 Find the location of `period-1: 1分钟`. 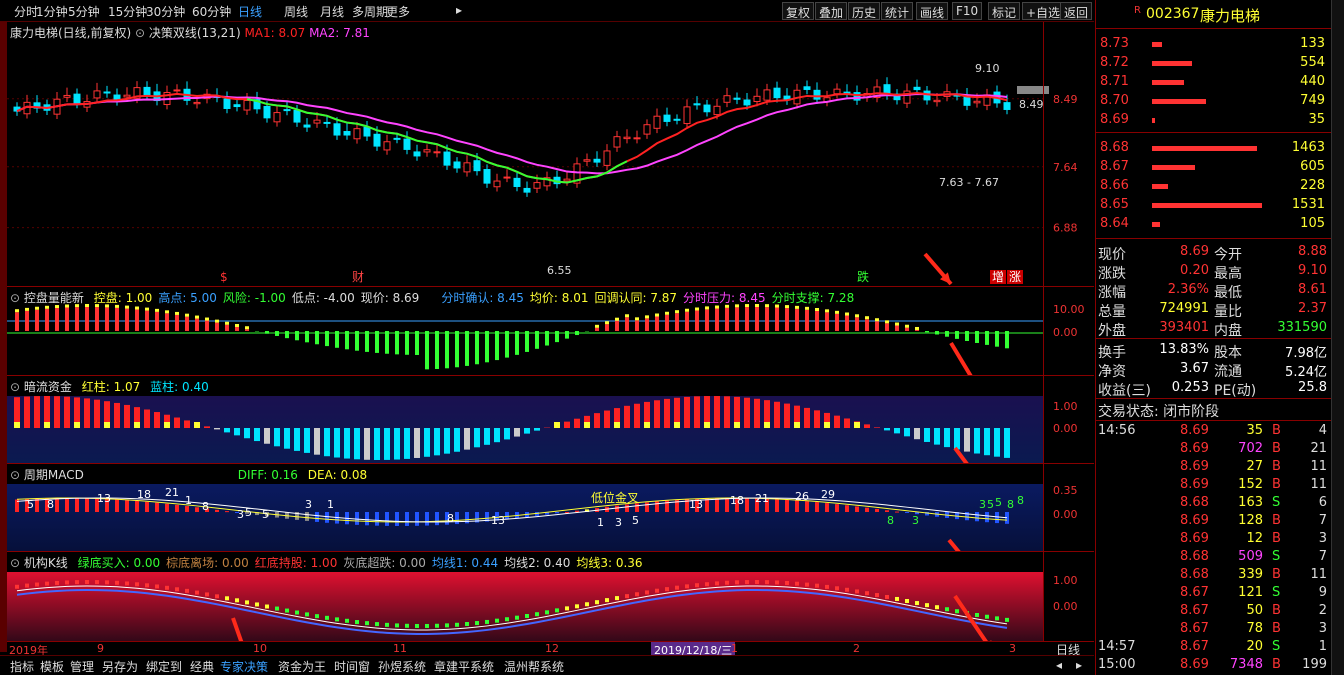

period-1: 1分钟 is located at coordinates (52, 11).